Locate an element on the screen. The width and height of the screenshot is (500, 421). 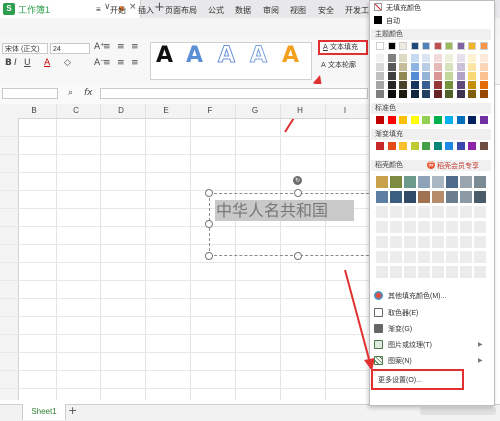
pattern-option: 图案(N) is located at coordinates (400, 361).